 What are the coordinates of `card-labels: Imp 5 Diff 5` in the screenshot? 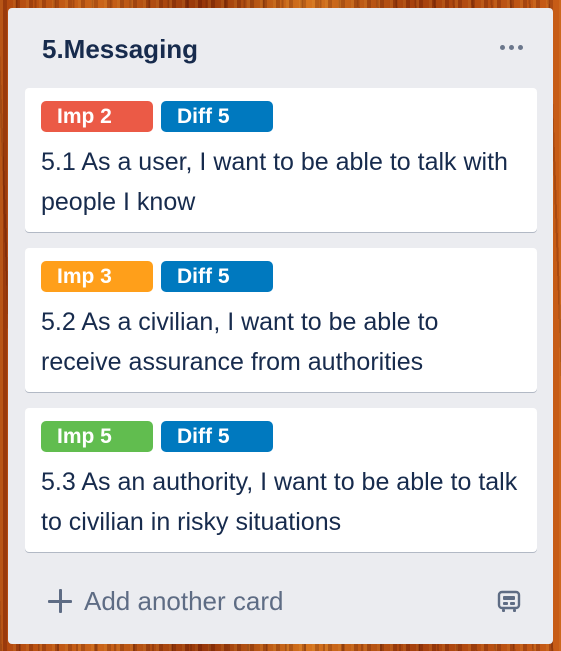 It's located at (157, 436).